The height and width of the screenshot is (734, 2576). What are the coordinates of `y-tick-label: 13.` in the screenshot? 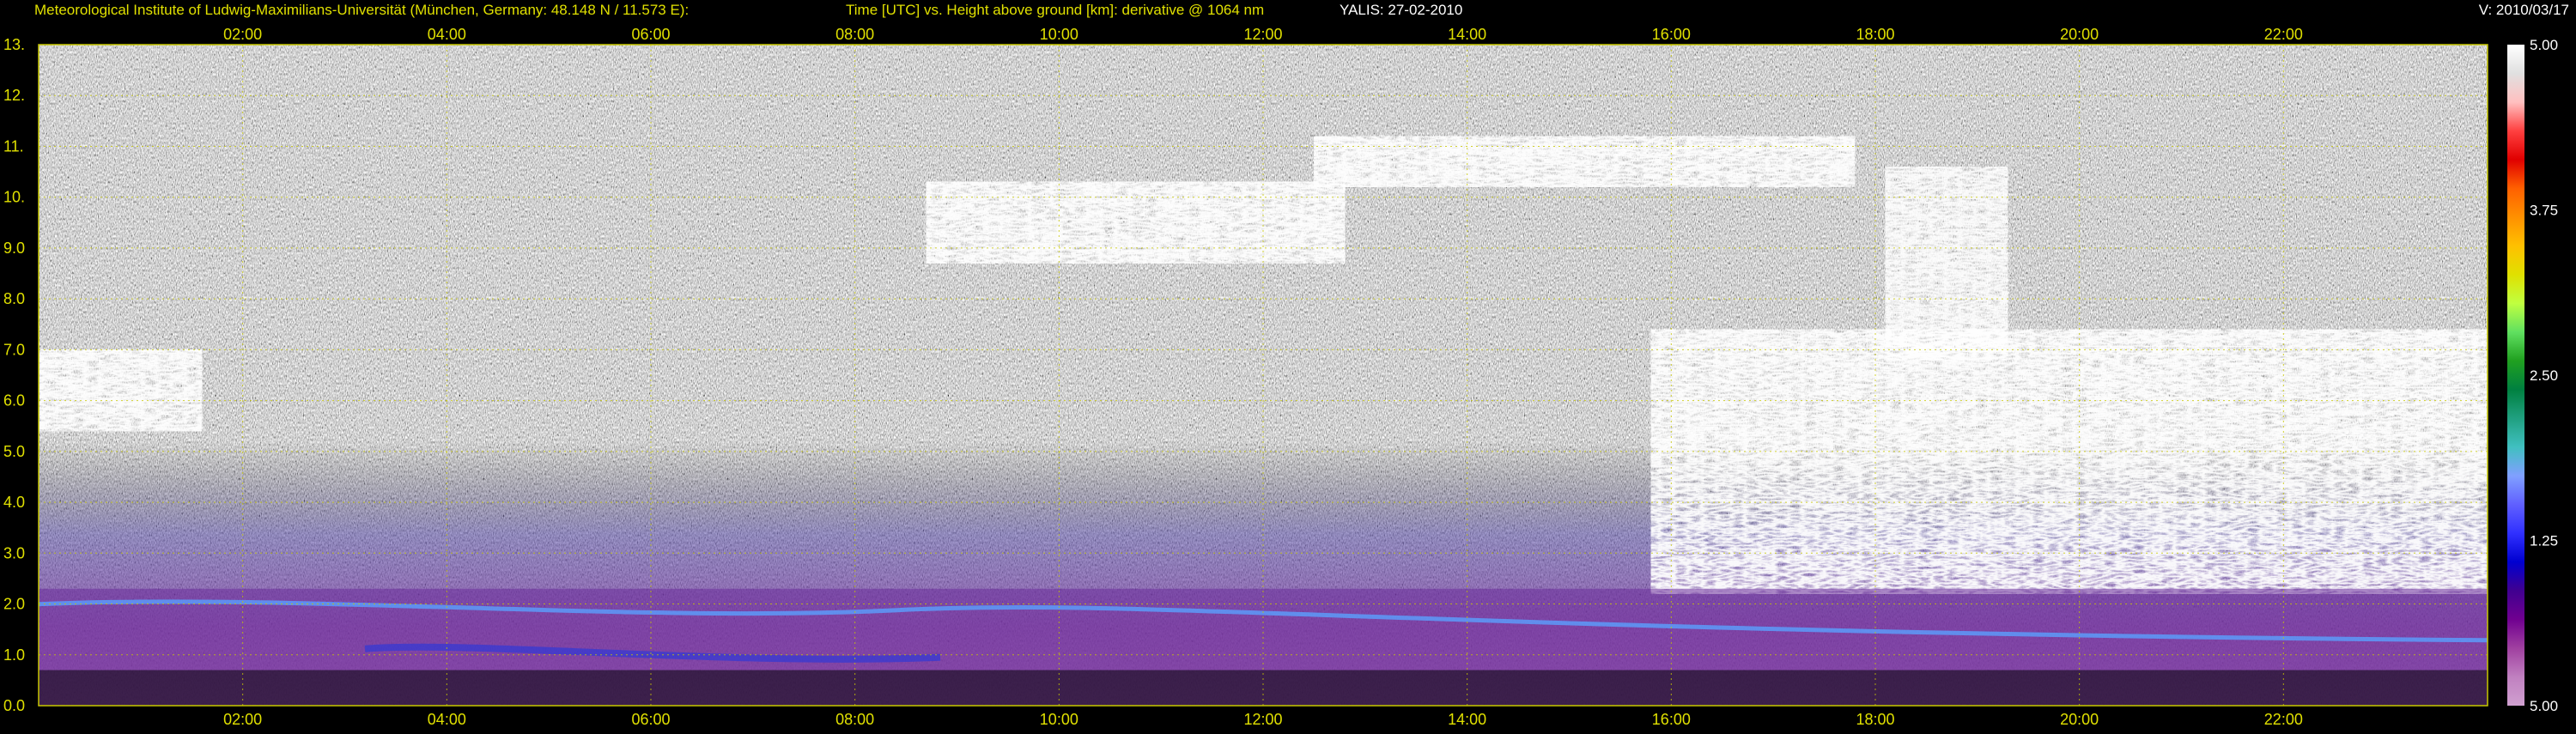 It's located at (14, 45).